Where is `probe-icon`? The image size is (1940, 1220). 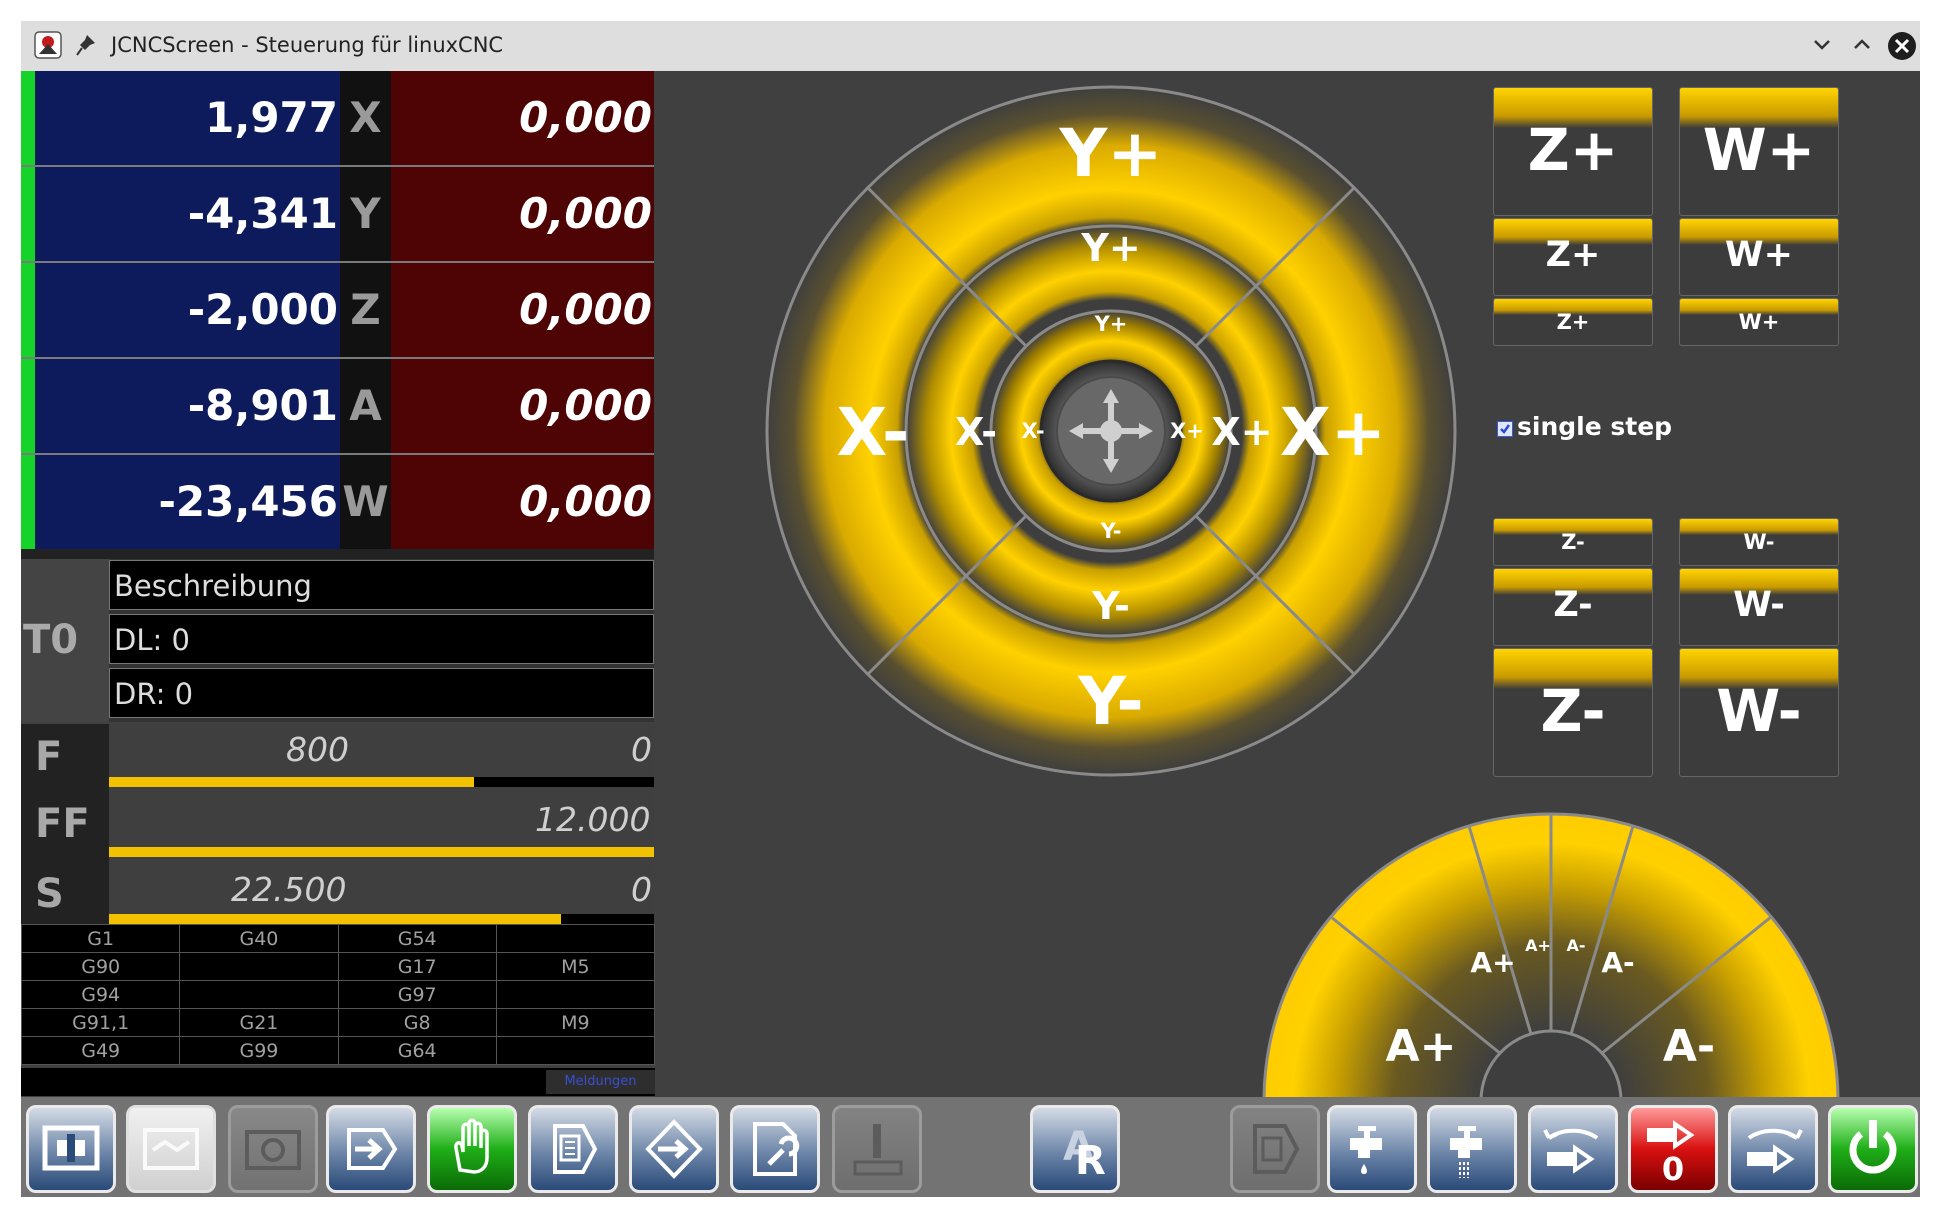 probe-icon is located at coordinates (878, 1150).